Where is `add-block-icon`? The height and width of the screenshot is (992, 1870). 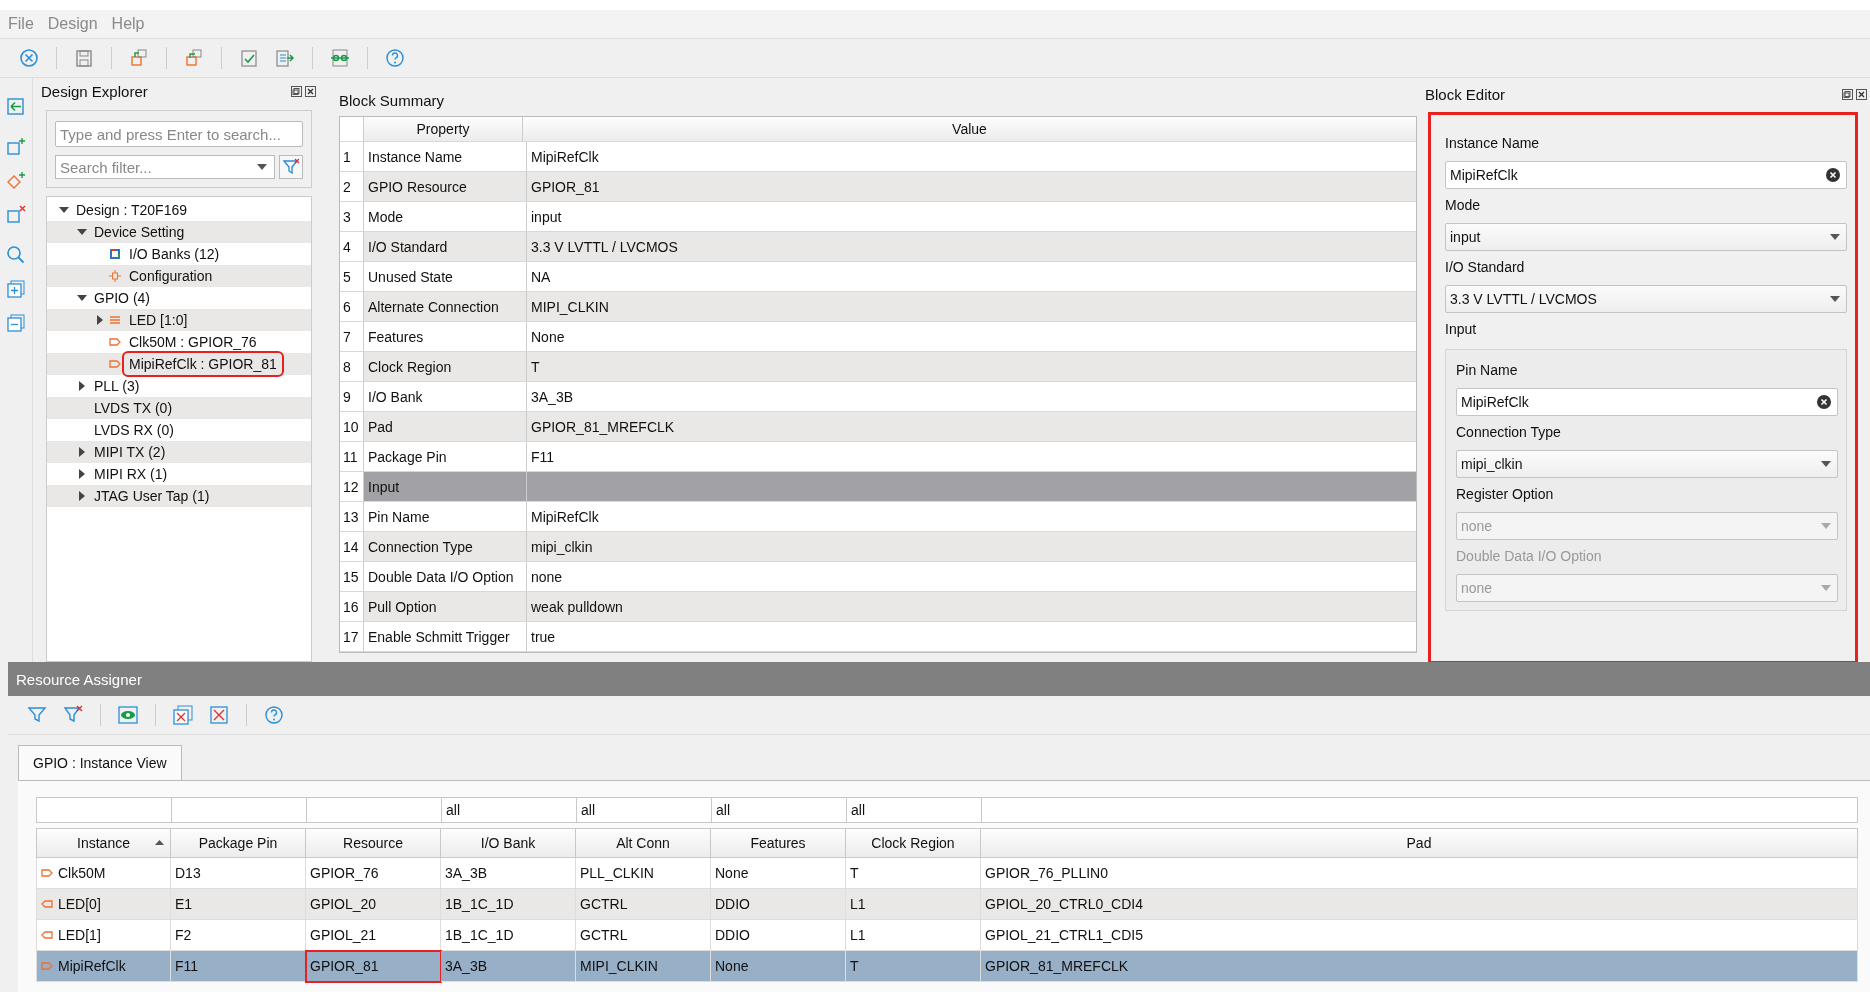
add-block-icon is located at coordinates (16, 107).